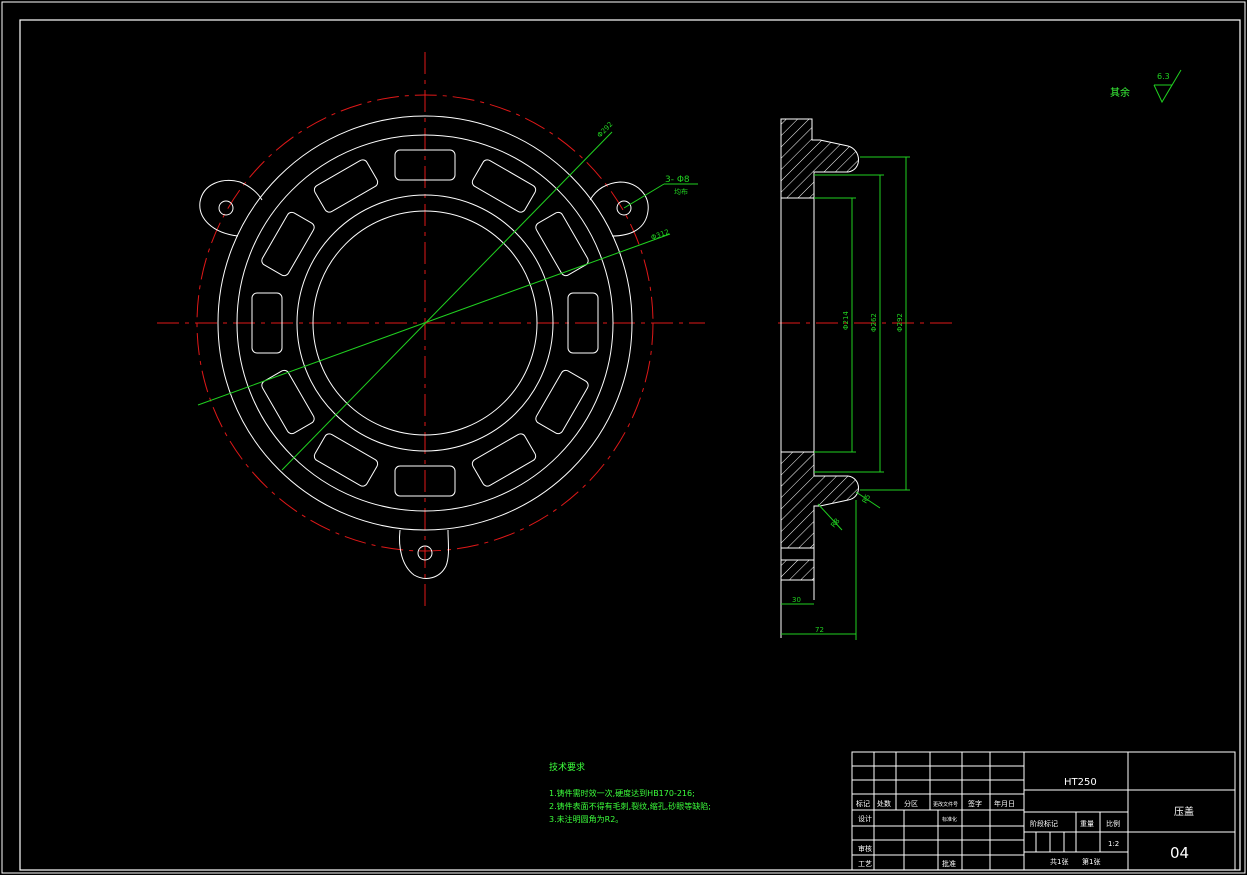 The width and height of the screenshot is (1247, 875). Describe the element at coordinates (1113, 823) in the screenshot. I see `scale-label: 比例` at that location.